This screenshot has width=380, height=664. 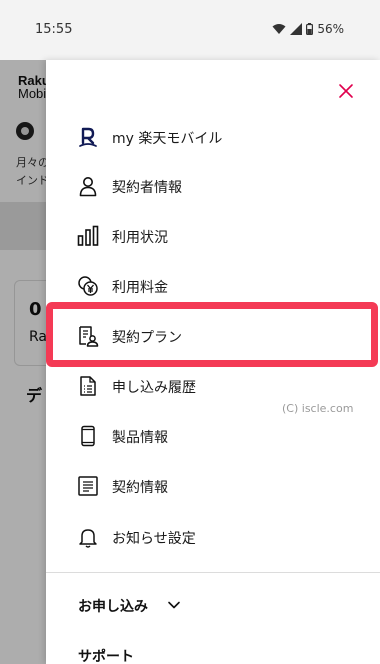 I want to click on menu-label: 申し込み履歴, so click(x=154, y=388).